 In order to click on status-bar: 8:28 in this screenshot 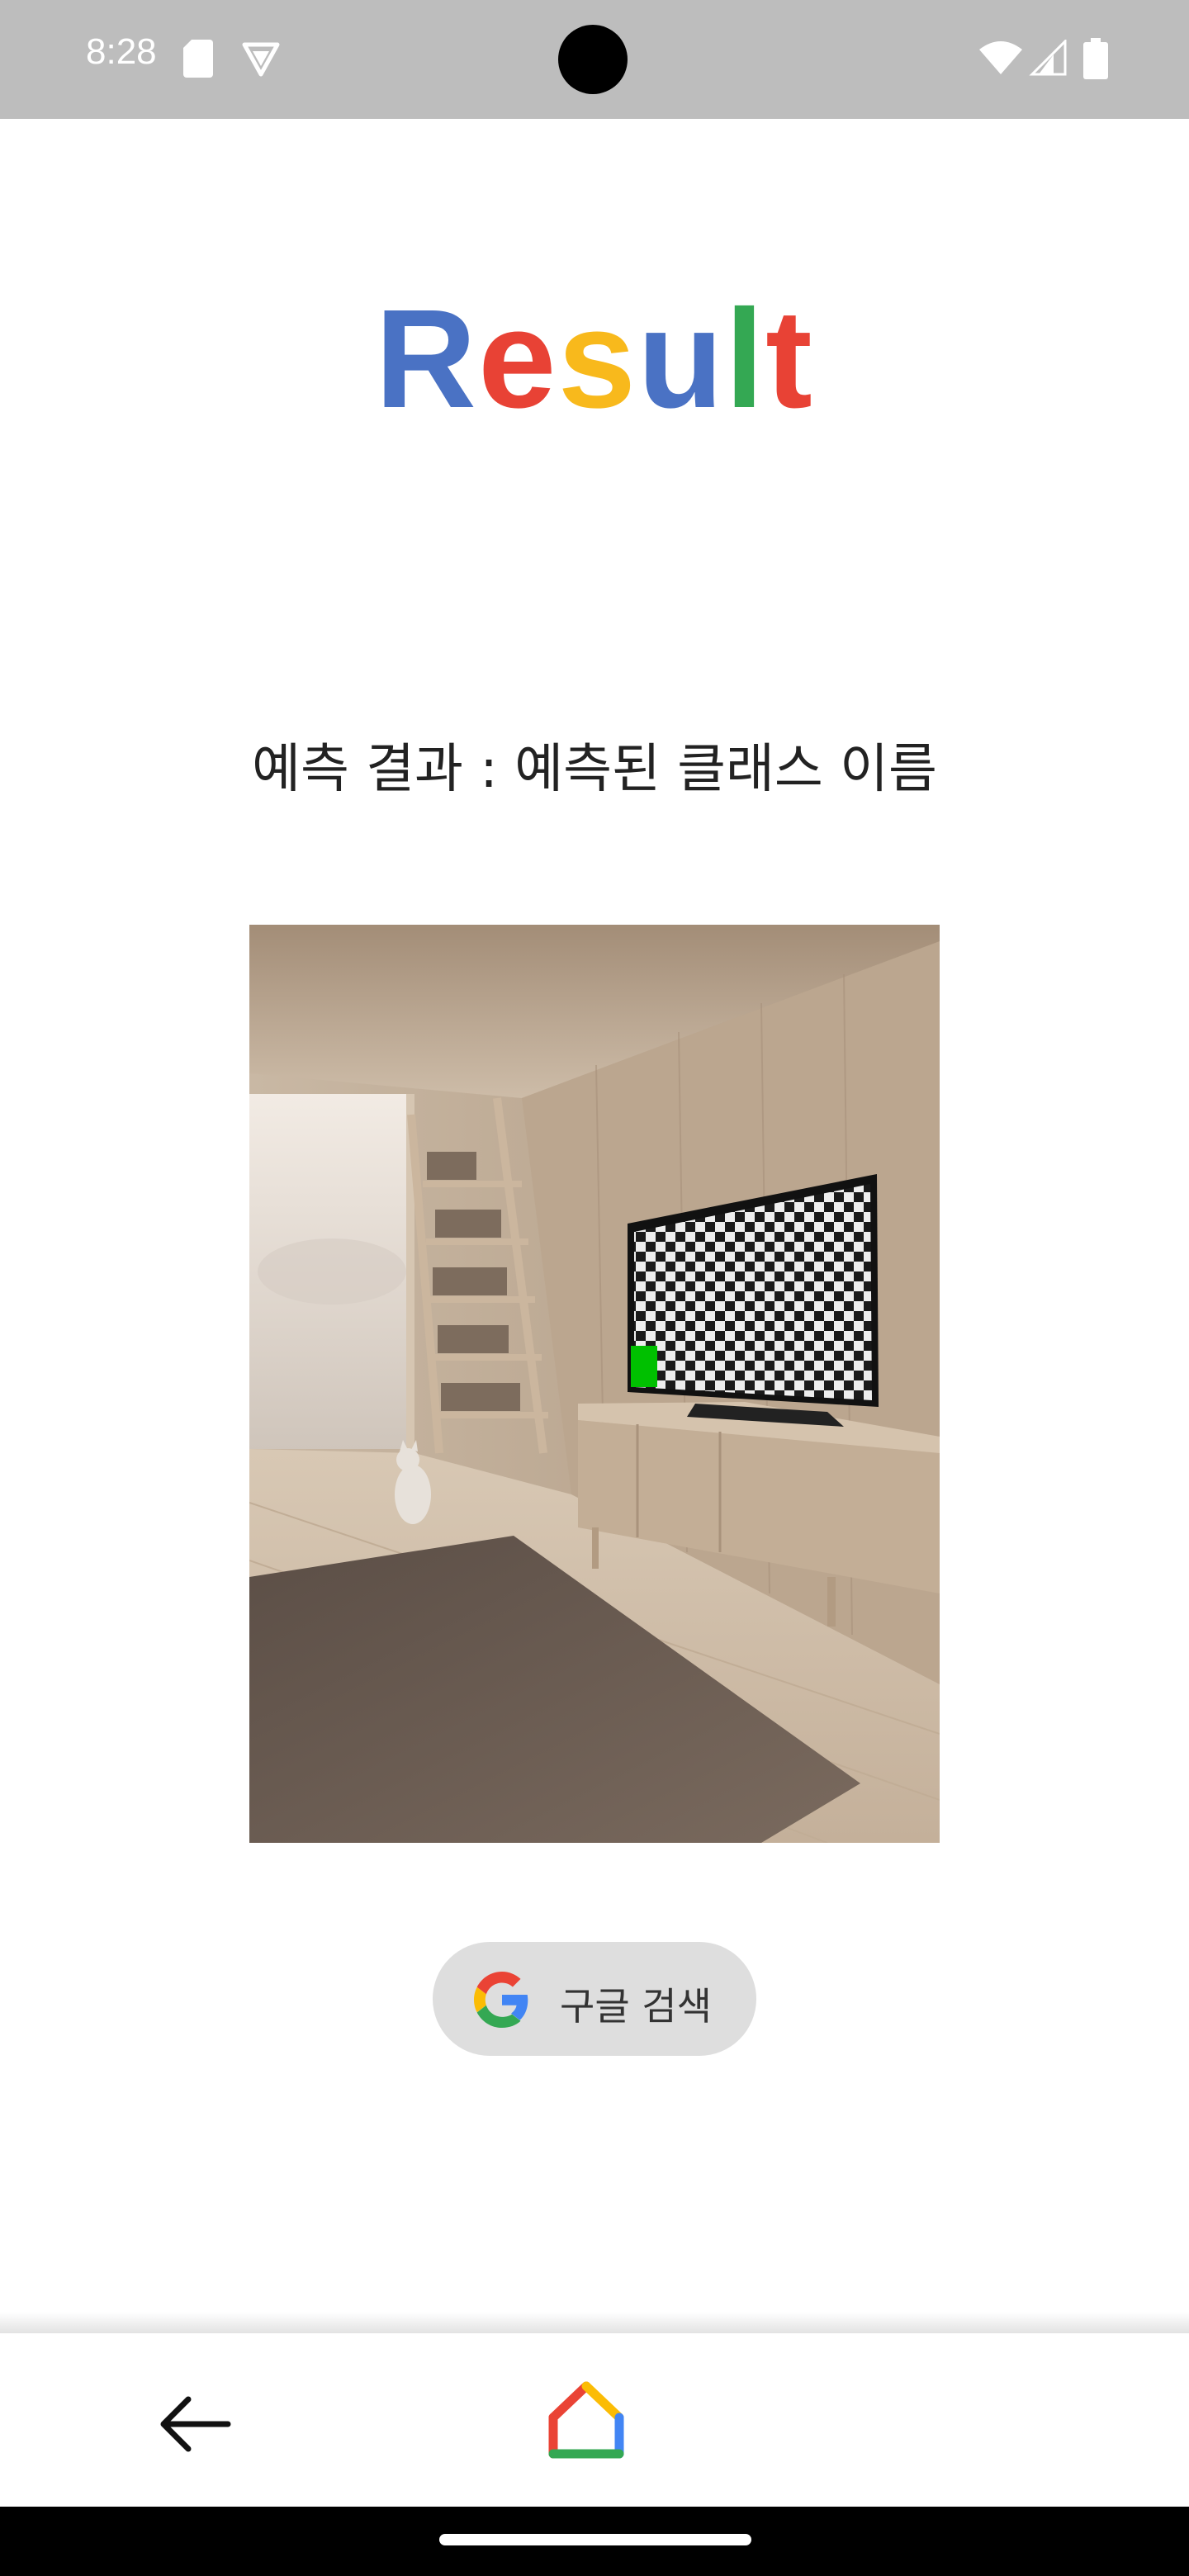, I will do `click(594, 59)`.